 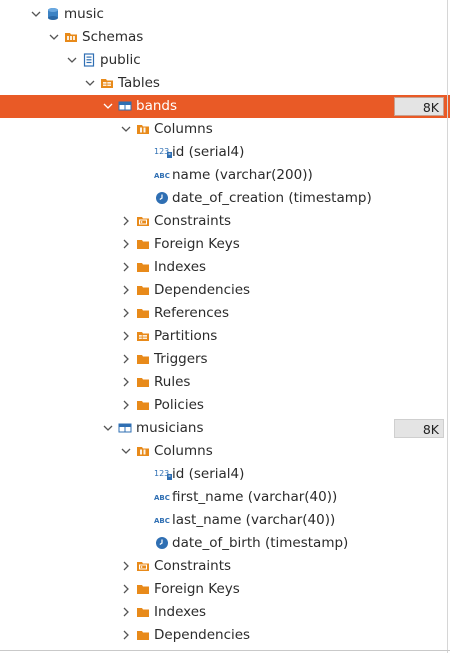 What do you see at coordinates (202, 290) in the screenshot?
I see `node-label: Dependencies` at bounding box center [202, 290].